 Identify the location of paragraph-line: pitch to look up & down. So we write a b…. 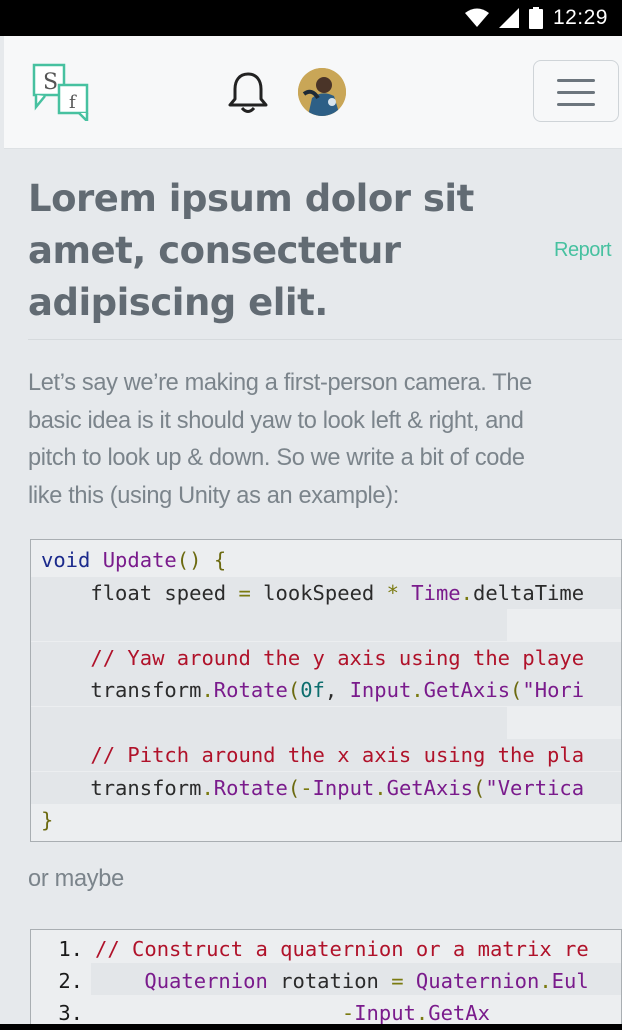
(276, 458).